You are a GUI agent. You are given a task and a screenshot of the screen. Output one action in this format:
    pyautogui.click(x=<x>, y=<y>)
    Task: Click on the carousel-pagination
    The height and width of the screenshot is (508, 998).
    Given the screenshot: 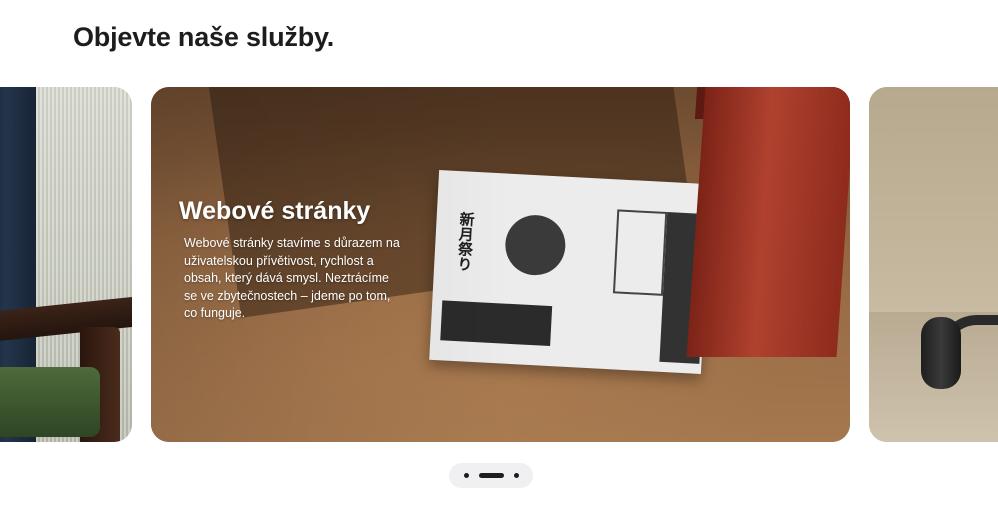 What is the action you would take?
    pyautogui.click(x=491, y=475)
    